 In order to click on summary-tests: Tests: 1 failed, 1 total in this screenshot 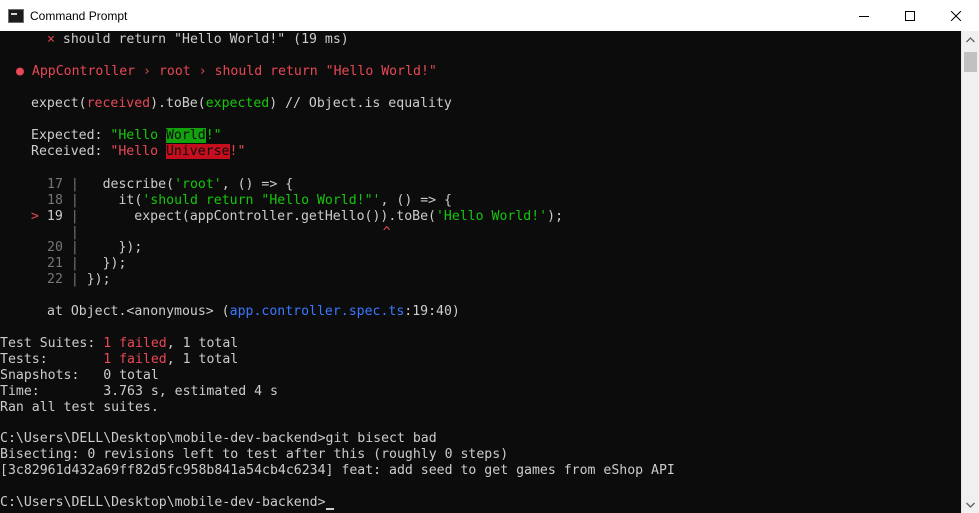, I will do `click(119, 360)`.